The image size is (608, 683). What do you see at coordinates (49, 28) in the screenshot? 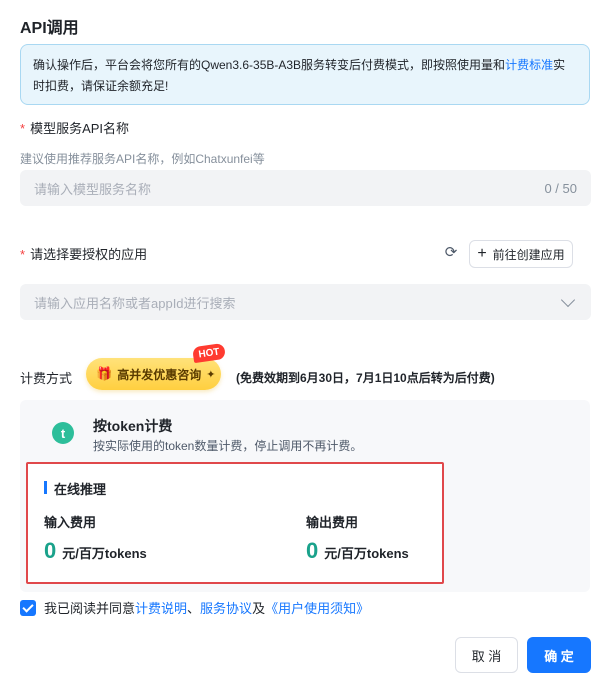
I see `dialog-title: API调用` at bounding box center [49, 28].